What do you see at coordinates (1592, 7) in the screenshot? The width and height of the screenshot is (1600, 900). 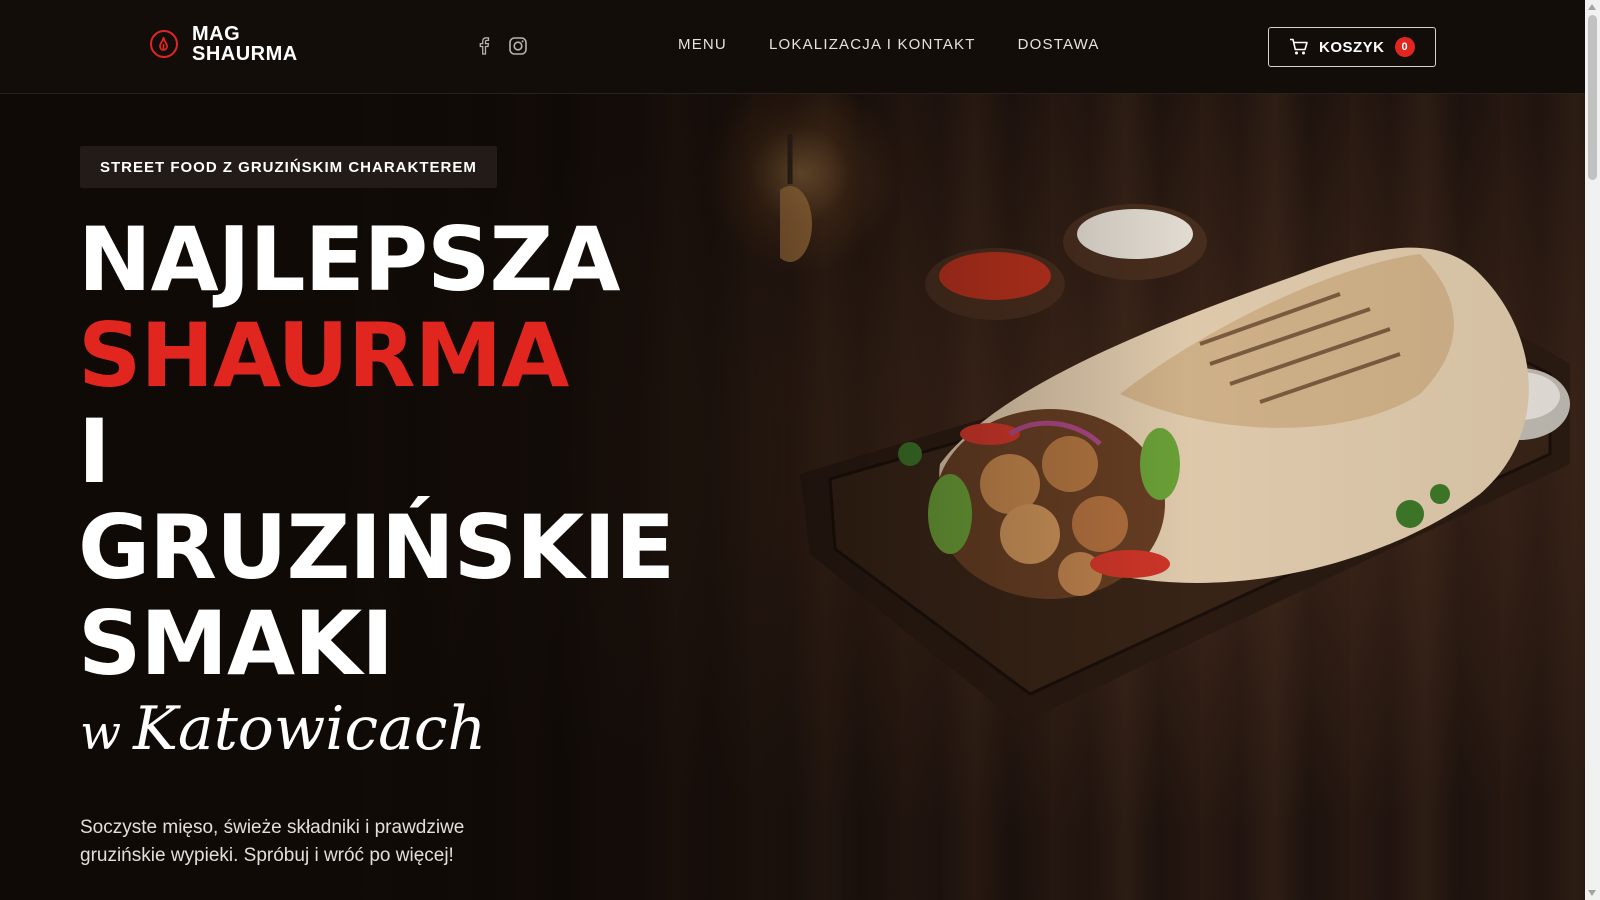 I see `scroll-up-arrow-icon` at bounding box center [1592, 7].